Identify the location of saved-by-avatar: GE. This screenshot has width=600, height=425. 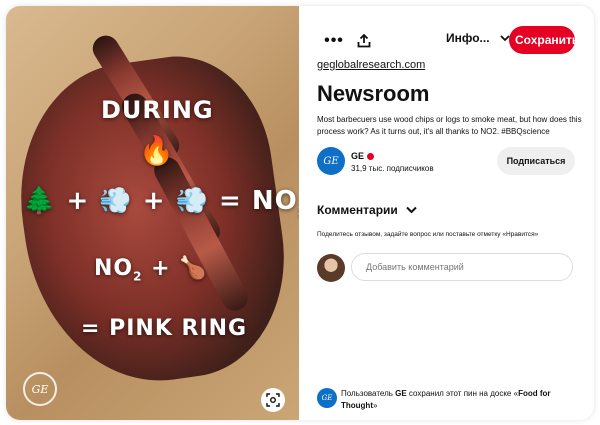
(327, 398).